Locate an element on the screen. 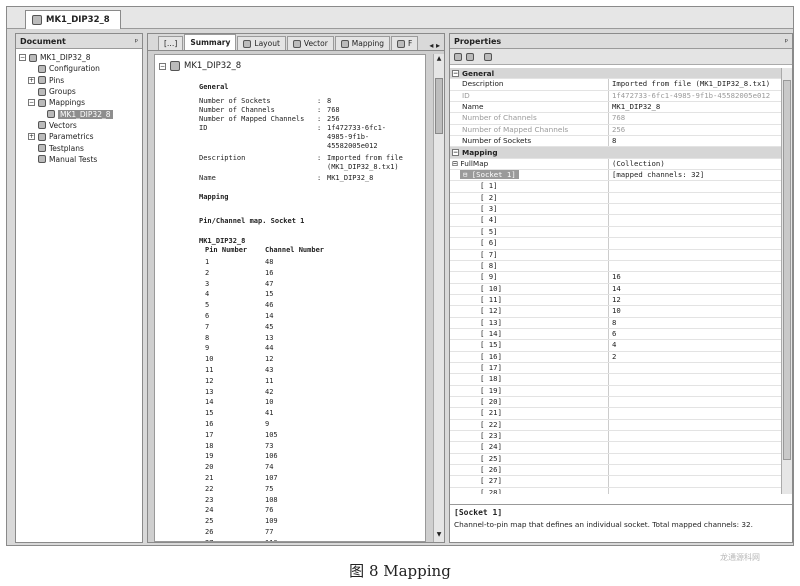 This screenshot has width=800, height=586. pin-number-cell: 26 is located at coordinates (209, 532).